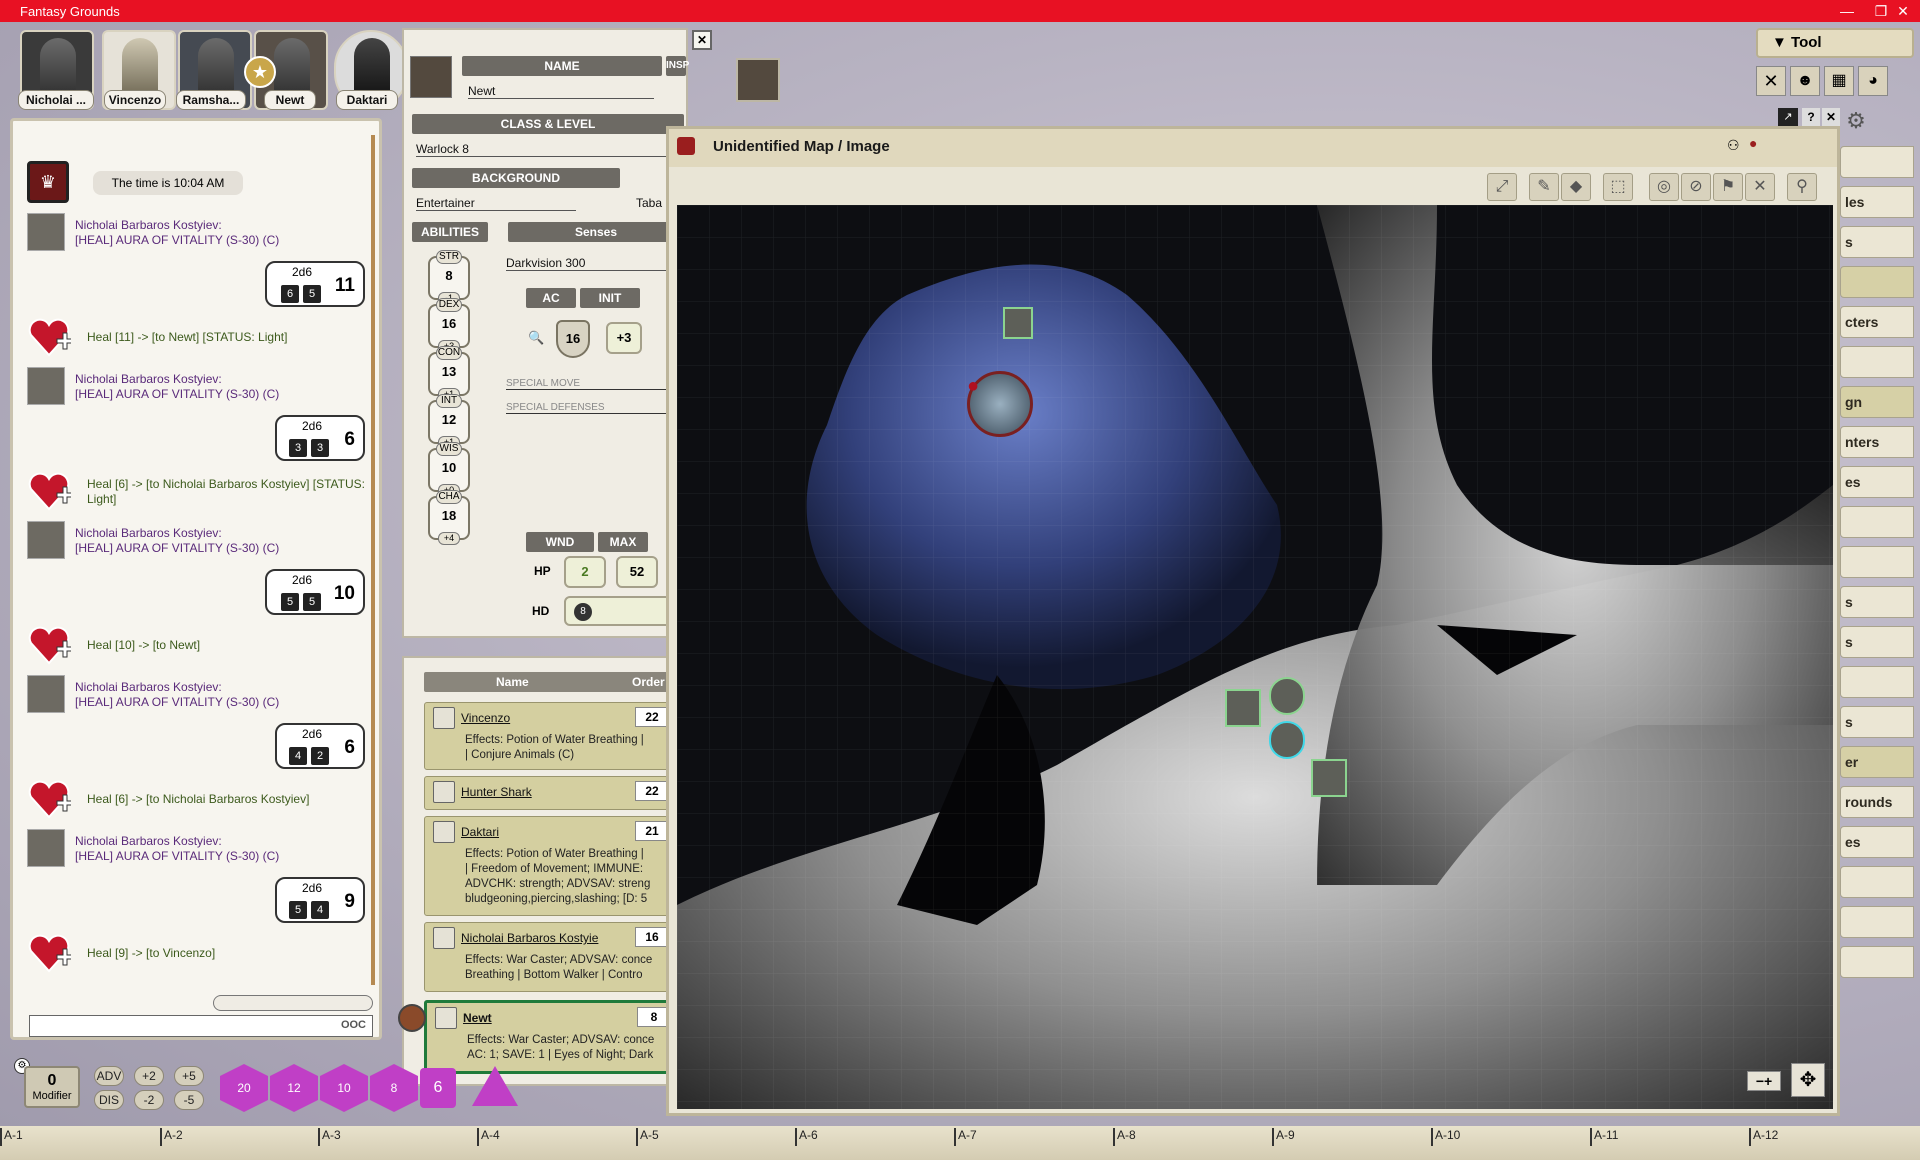 This screenshot has height=1160, width=1920. I want to click on hotkey-slot: A-6, so click(806, 1137).